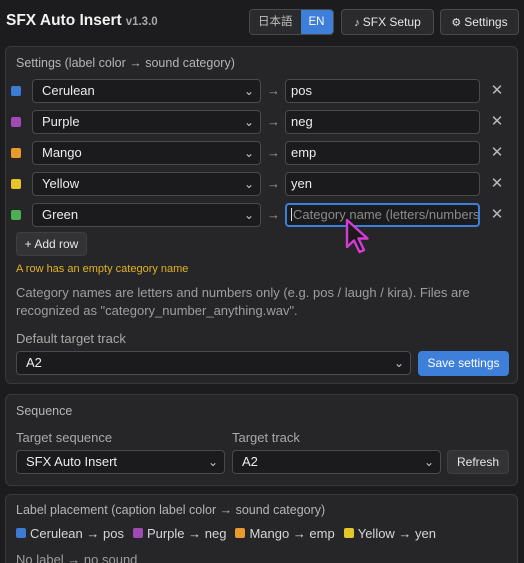 Image resolution: width=524 pixels, height=563 pixels. What do you see at coordinates (275, 22) in the screenshot?
I see `lang-ja-button: 日本語` at bounding box center [275, 22].